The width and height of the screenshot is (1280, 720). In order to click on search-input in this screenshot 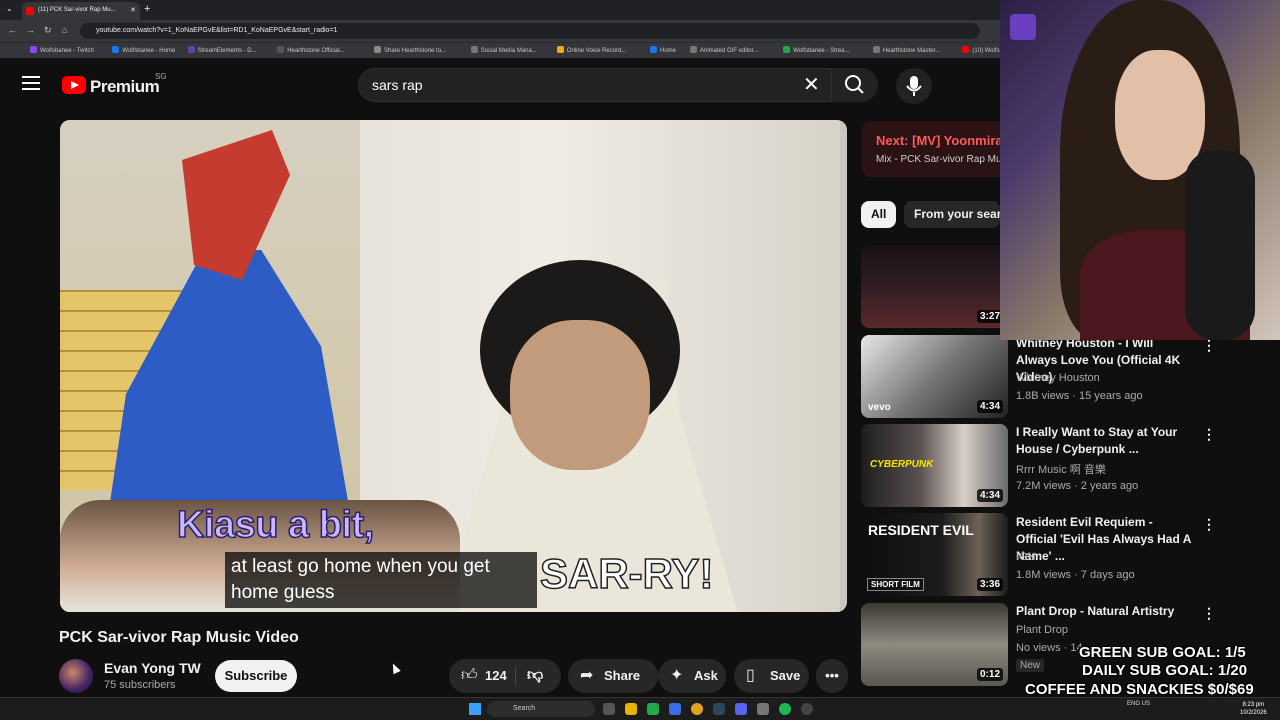, I will do `click(595, 85)`.